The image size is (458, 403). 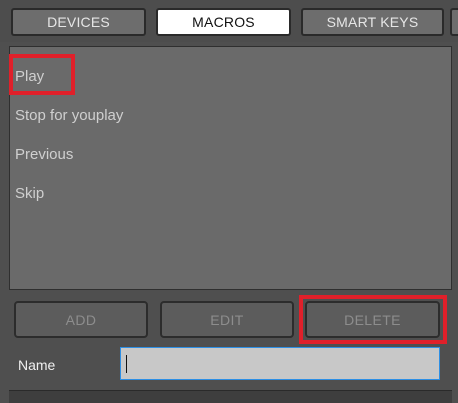 I want to click on delete-button: DELETE, so click(x=372, y=319).